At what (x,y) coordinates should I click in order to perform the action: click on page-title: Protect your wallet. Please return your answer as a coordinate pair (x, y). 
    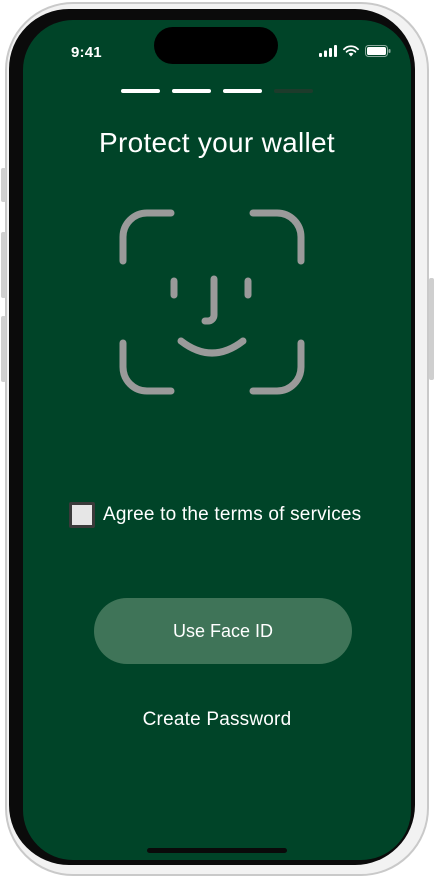
    Looking at the image, I should click on (217, 142).